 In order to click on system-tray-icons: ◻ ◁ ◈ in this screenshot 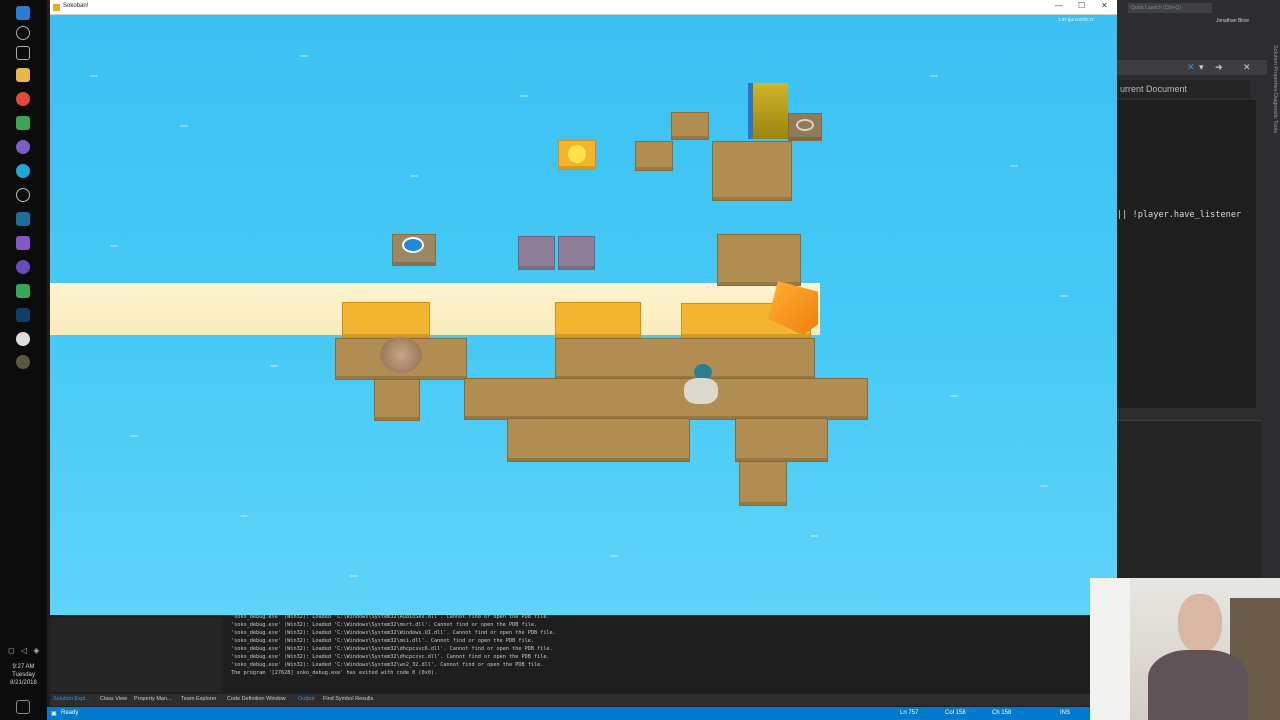, I will do `click(24, 650)`.